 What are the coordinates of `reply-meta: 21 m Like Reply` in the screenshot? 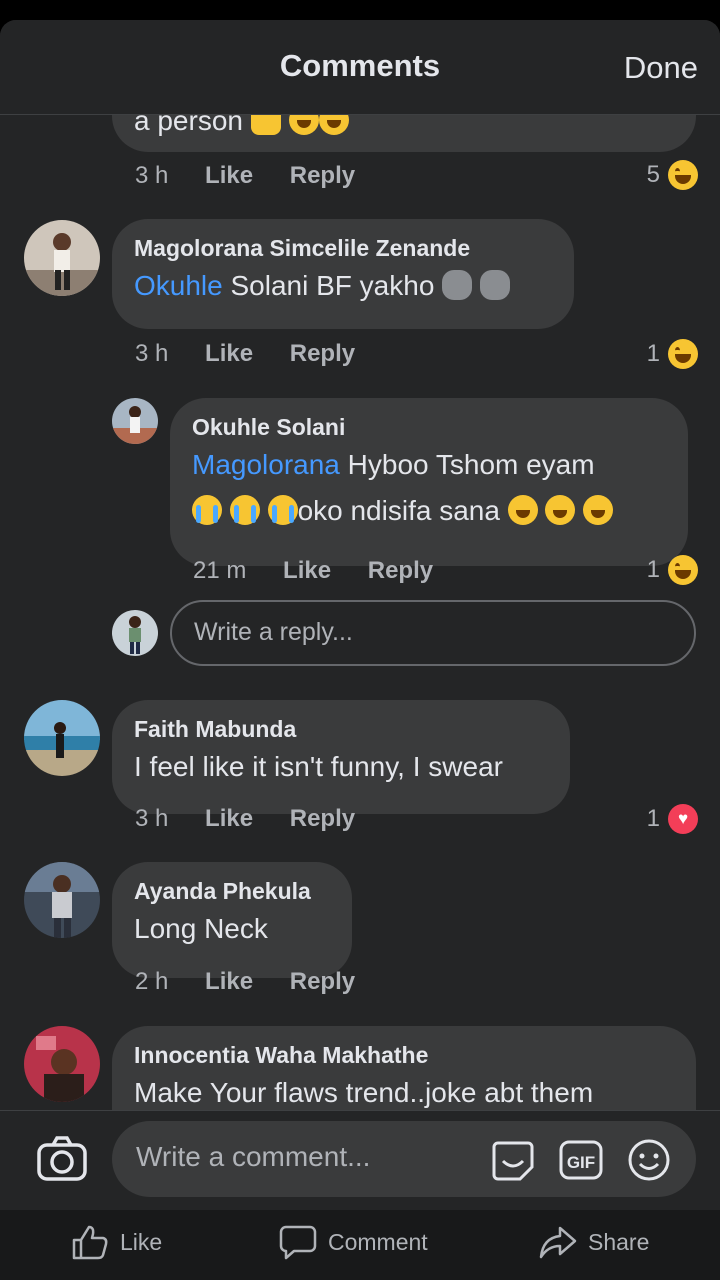 It's located at (328, 571).